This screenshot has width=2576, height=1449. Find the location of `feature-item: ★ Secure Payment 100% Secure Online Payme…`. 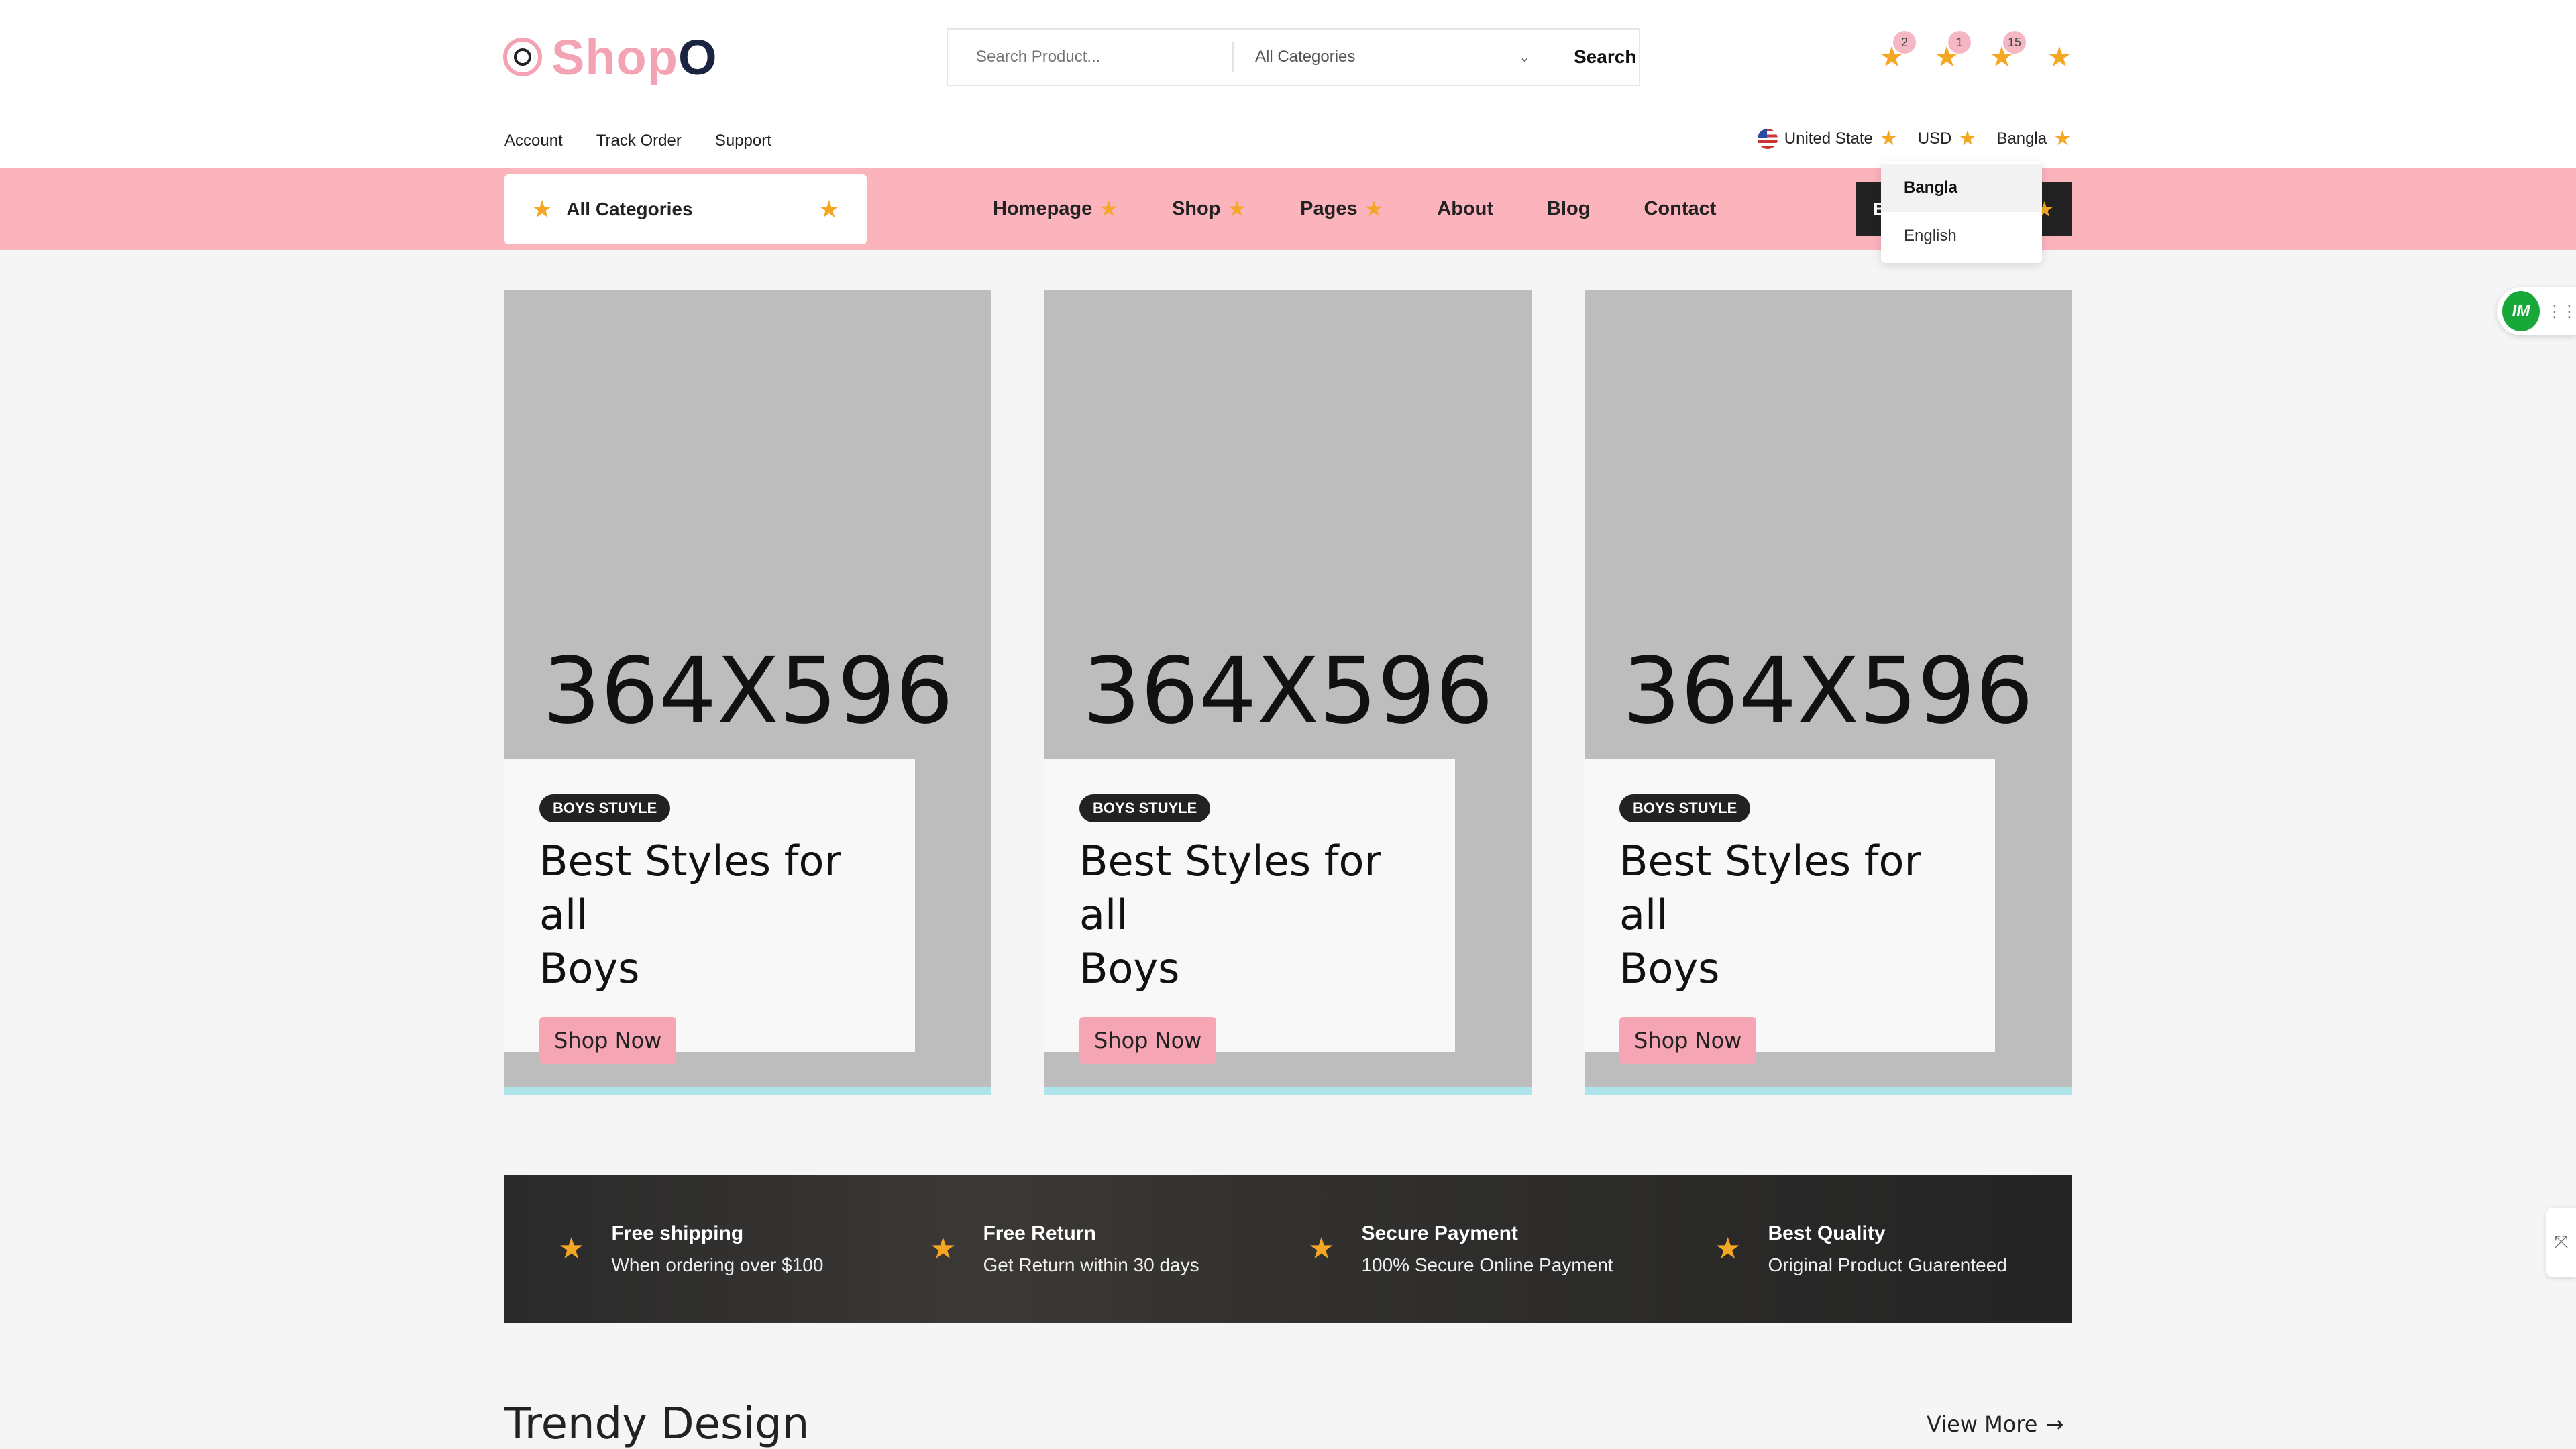

feature-item: ★ Secure Payment 100% Secure Online Payme… is located at coordinates (1460, 1249).